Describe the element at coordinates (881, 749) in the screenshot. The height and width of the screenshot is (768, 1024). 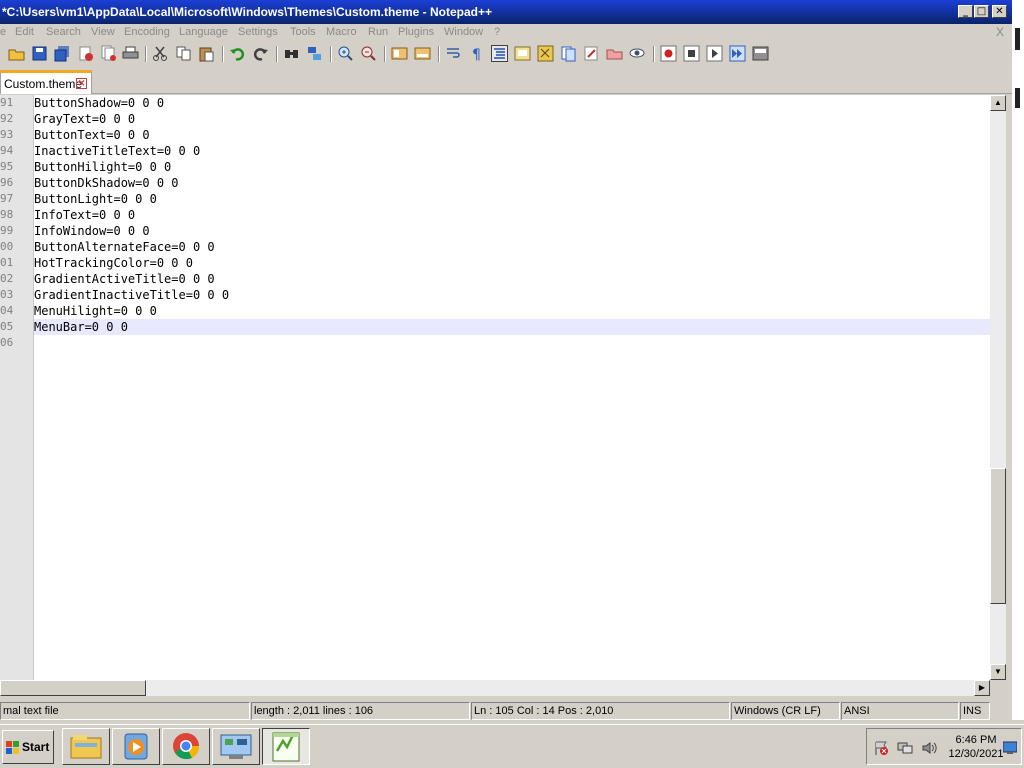
I see `action-center-flag-icon` at that location.